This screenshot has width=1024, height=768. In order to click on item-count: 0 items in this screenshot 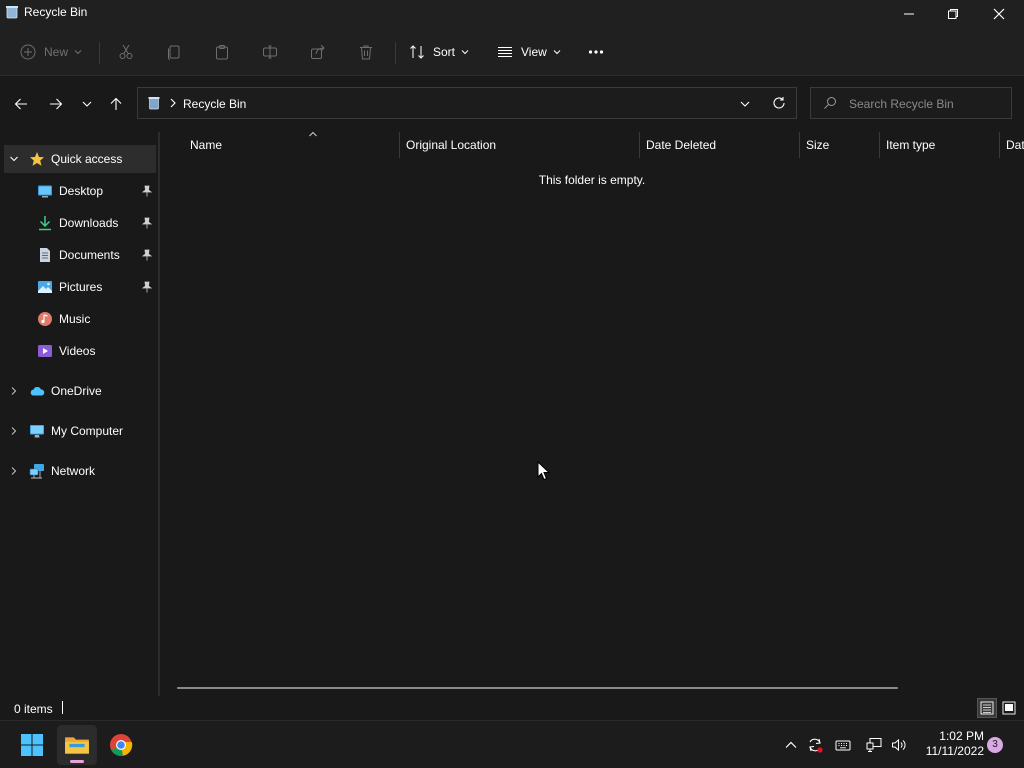, I will do `click(33, 709)`.